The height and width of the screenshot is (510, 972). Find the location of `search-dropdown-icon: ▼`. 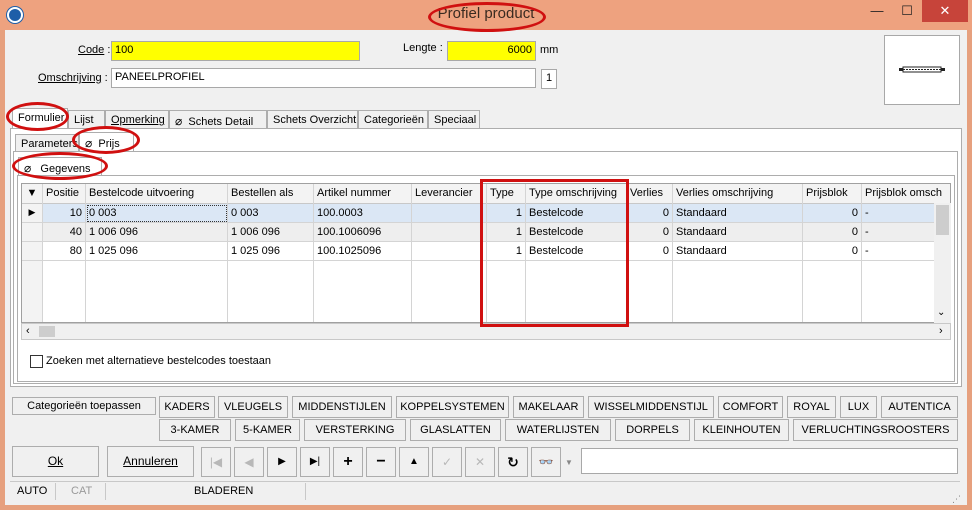

search-dropdown-icon: ▼ is located at coordinates (569, 462).